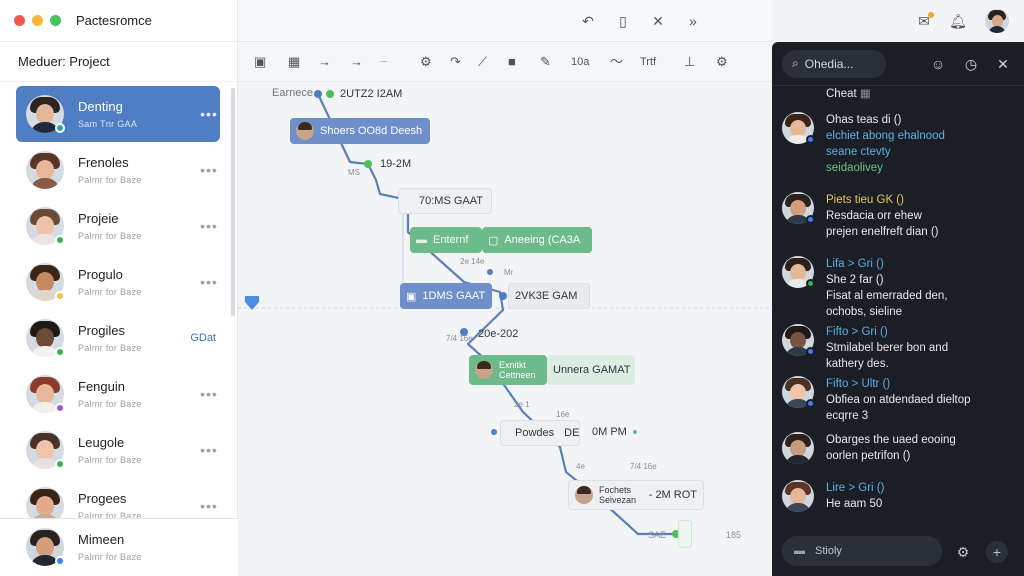 Image resolution: width=1024 pixels, height=576 pixels. Describe the element at coordinates (971, 64) in the screenshot. I see `history-icon: ◷` at that location.